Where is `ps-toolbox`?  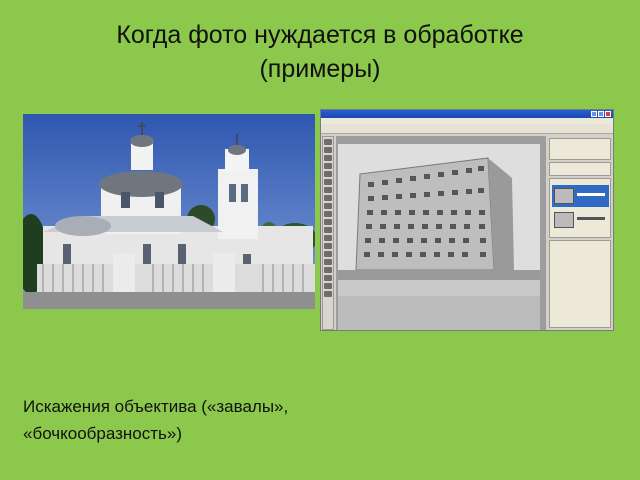
ps-toolbox is located at coordinates (328, 233).